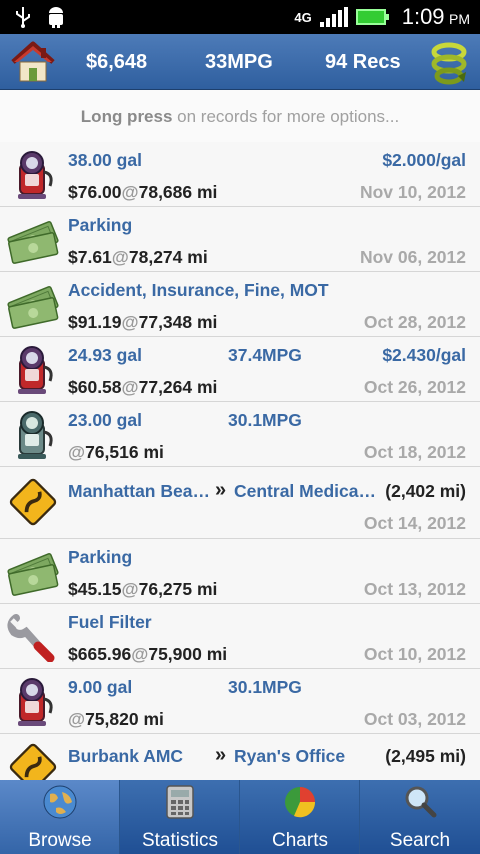  Describe the element at coordinates (424, 355) in the screenshot. I see `fuel-price: $2.430/gal` at that location.